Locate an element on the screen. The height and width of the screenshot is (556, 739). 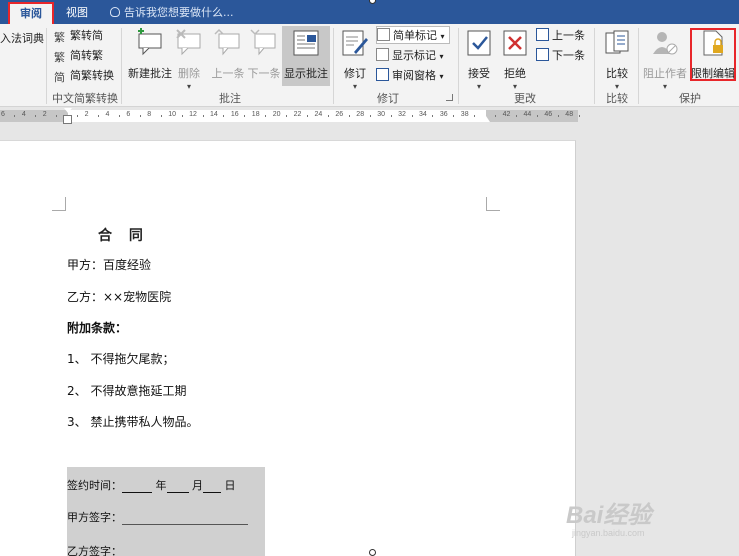
day-blank is located at coordinates (212, 487).